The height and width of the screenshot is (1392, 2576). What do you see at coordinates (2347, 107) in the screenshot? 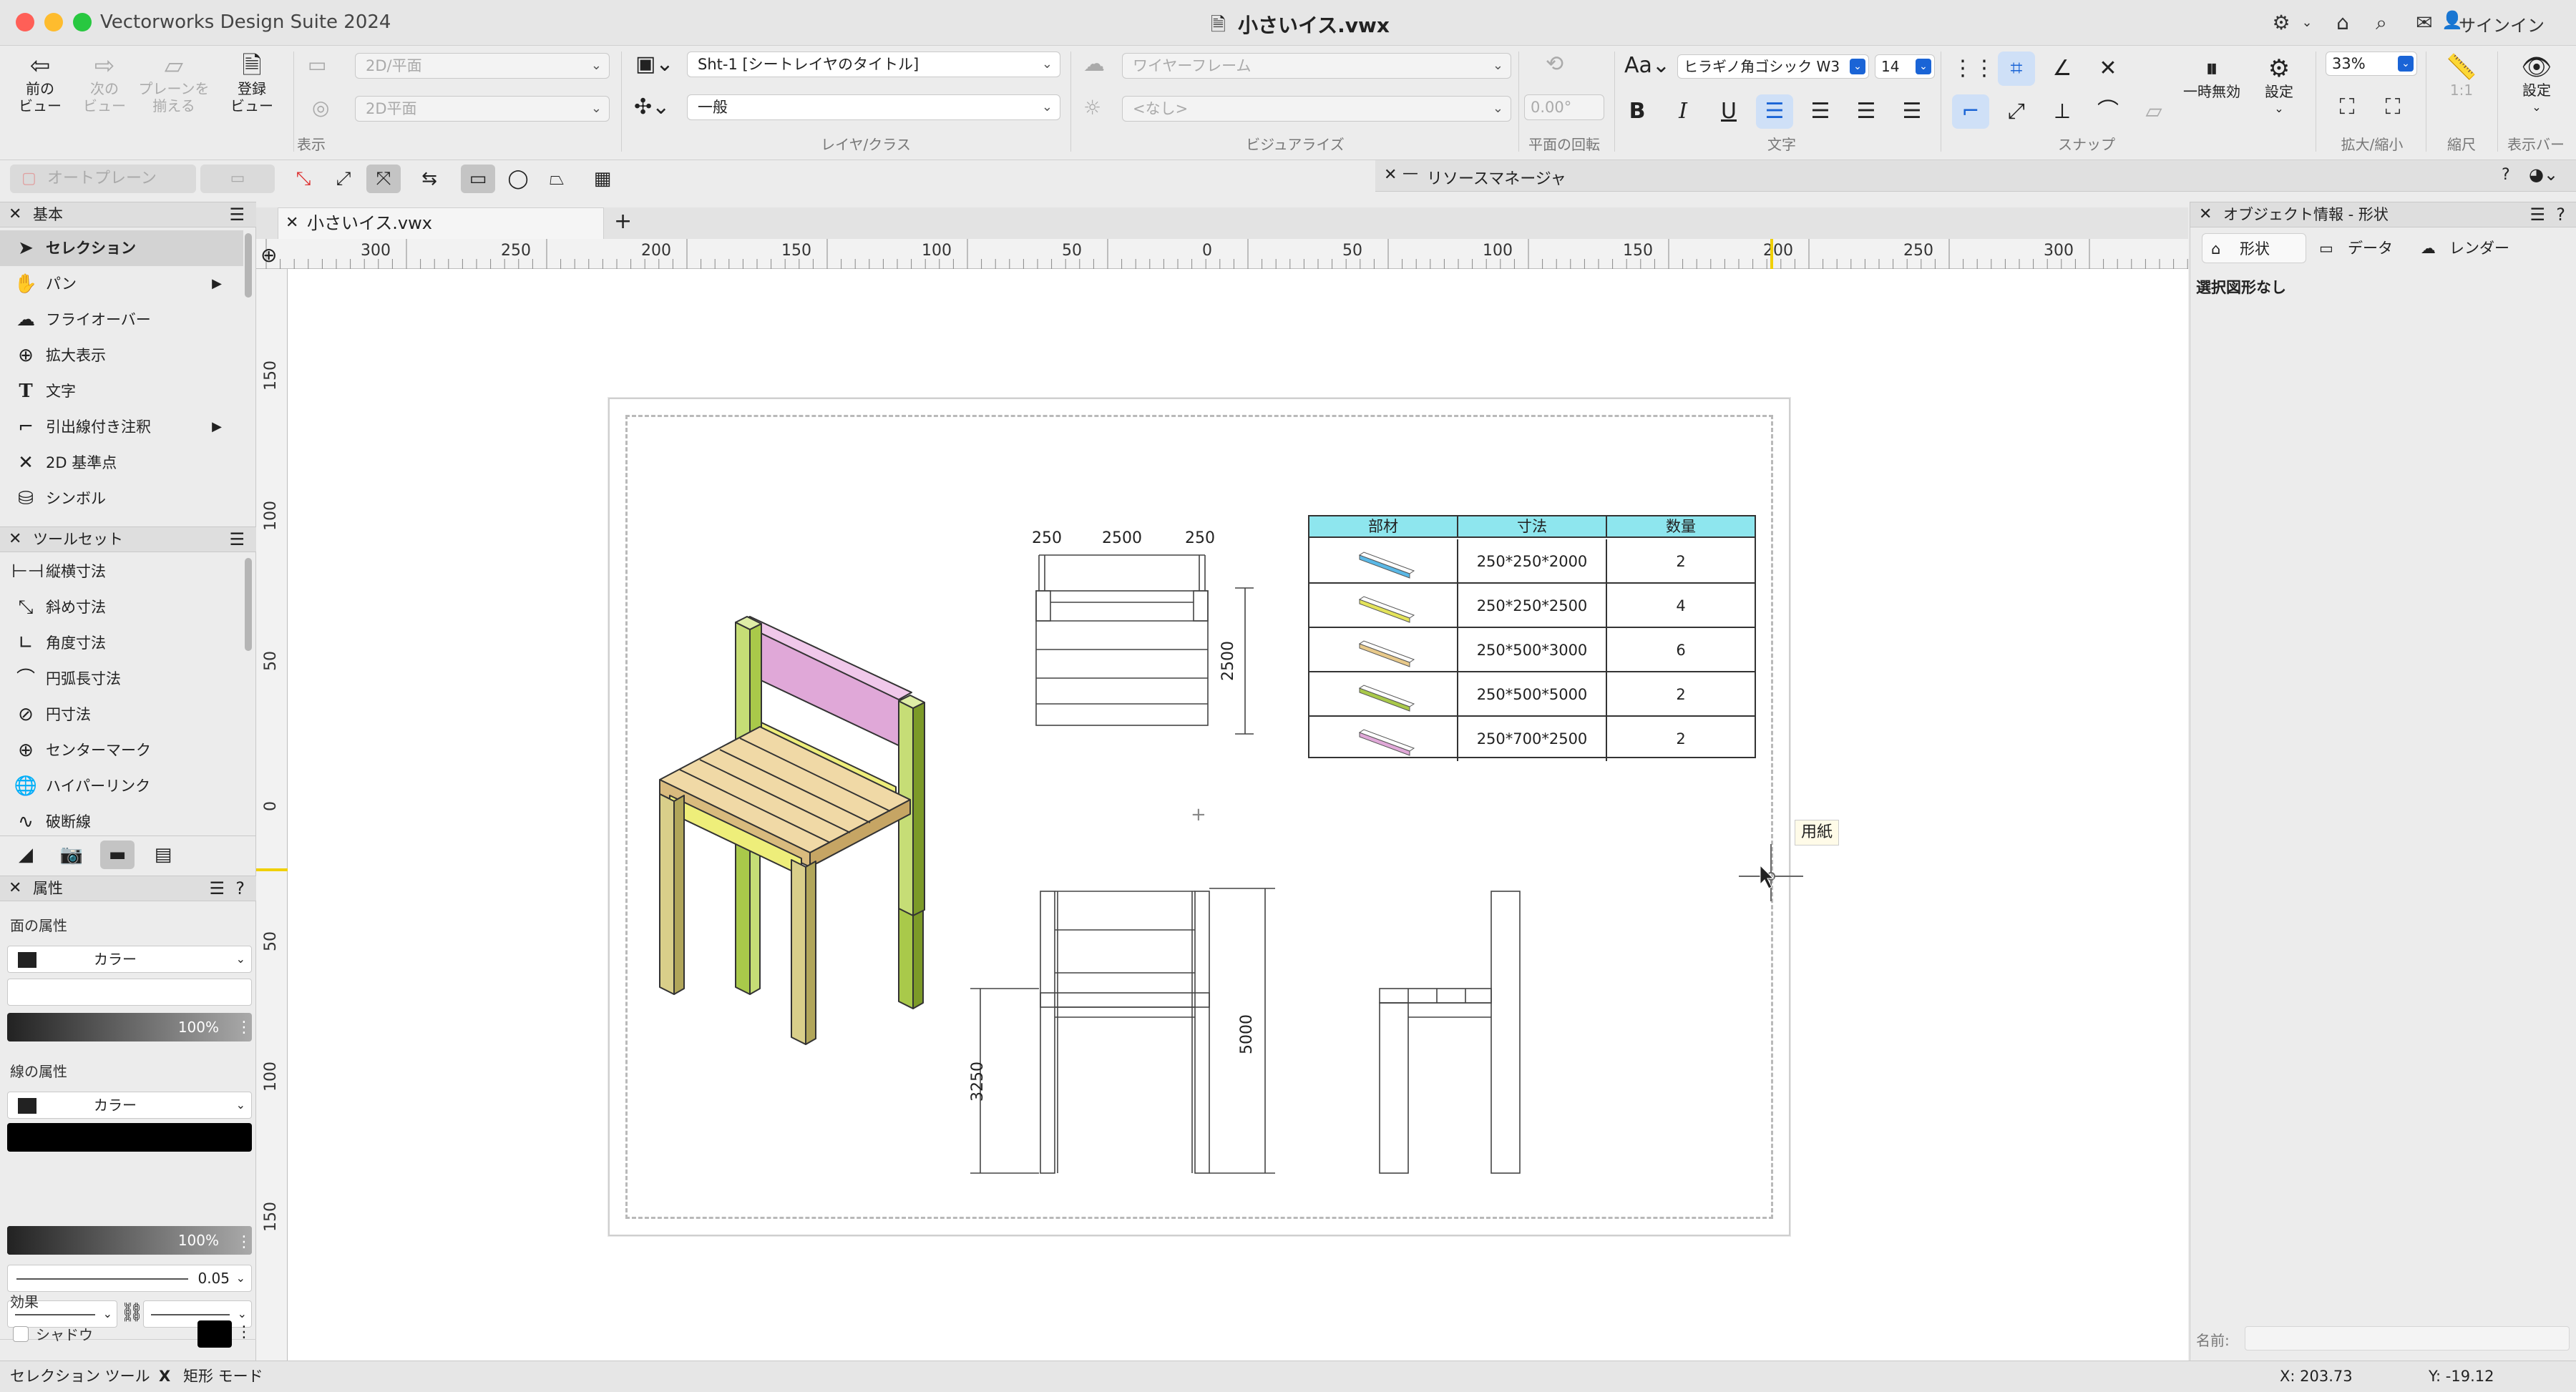
I see `fit-to-window-button: ⛶` at bounding box center [2347, 107].